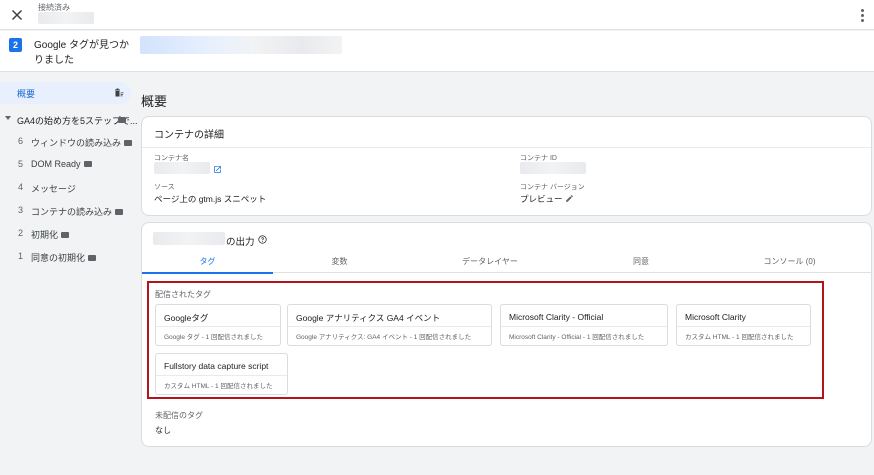 The image size is (874, 475). Describe the element at coordinates (154, 101) in the screenshot. I see `page-title: 概要` at that location.